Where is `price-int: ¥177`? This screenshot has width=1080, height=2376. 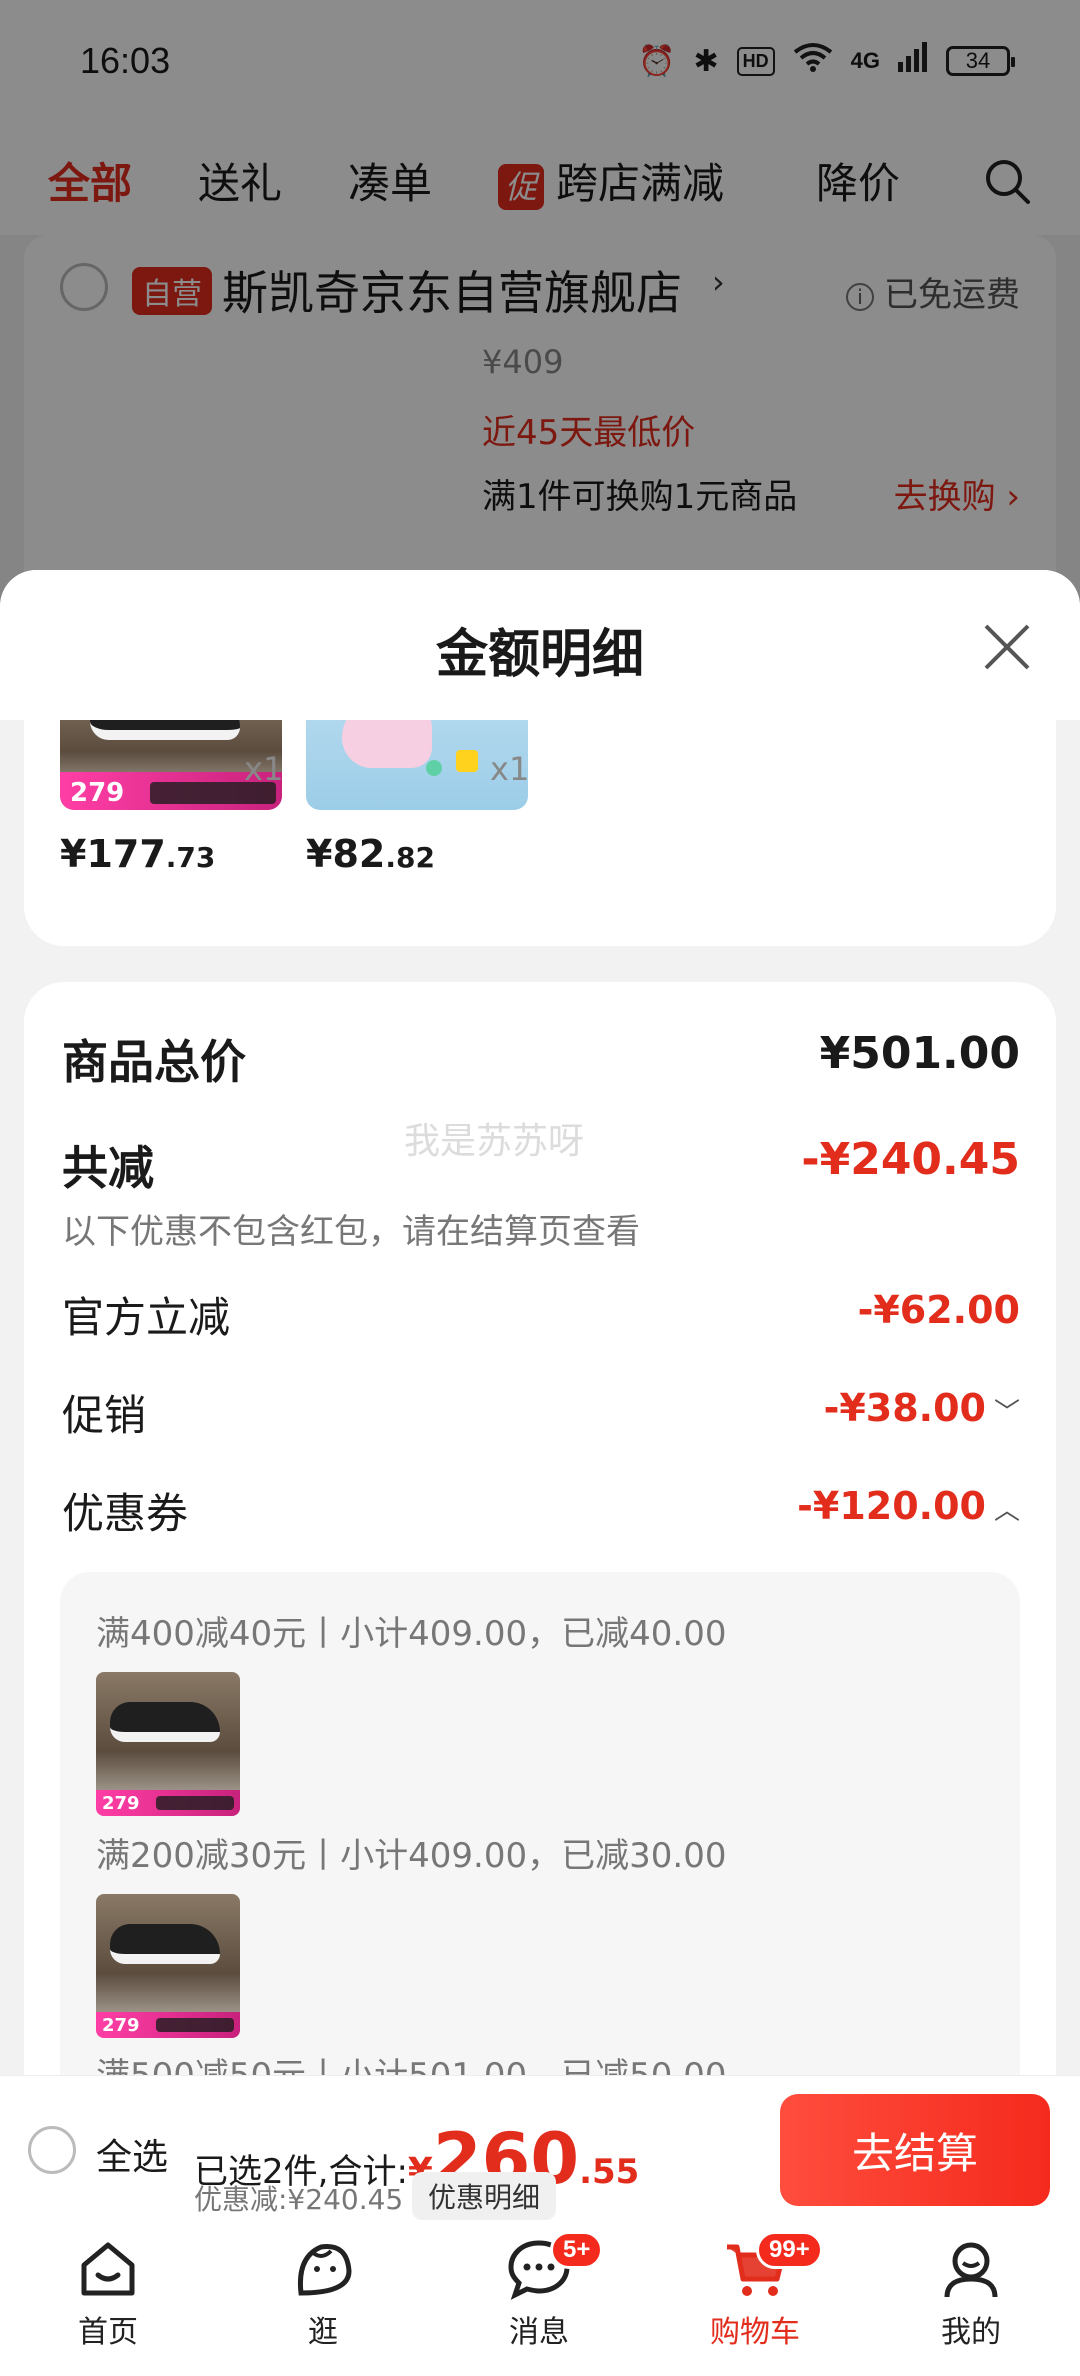
price-int: ¥177 is located at coordinates (113, 854).